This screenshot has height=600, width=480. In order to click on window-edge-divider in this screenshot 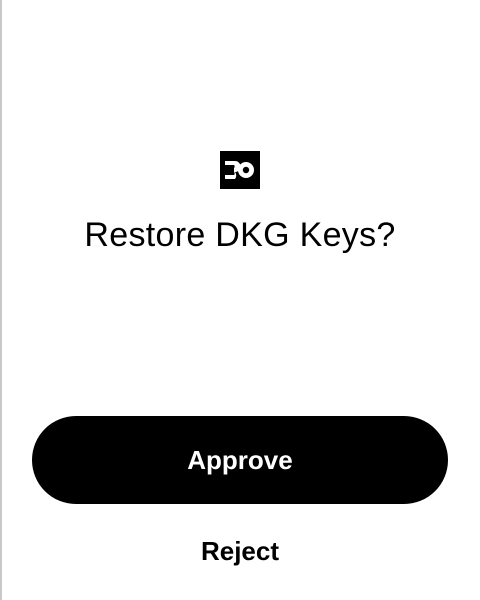, I will do `click(1, 300)`.